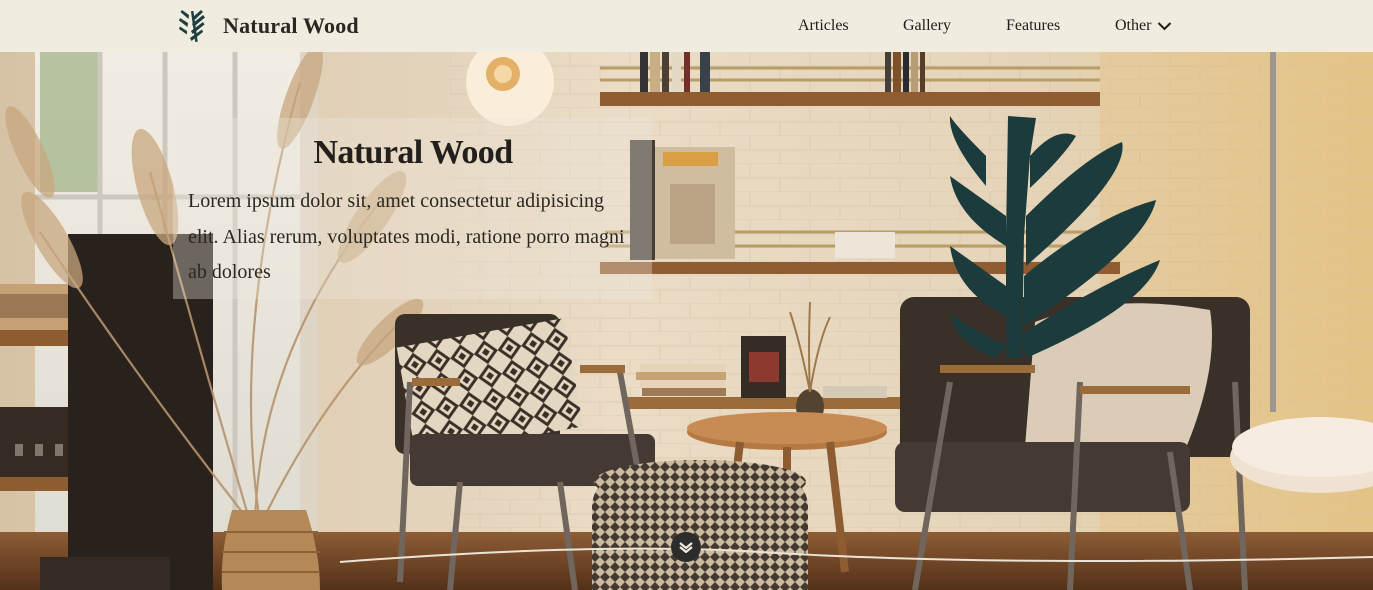 The height and width of the screenshot is (590, 1373). I want to click on nav-dropdown-other: Other, so click(1143, 26).